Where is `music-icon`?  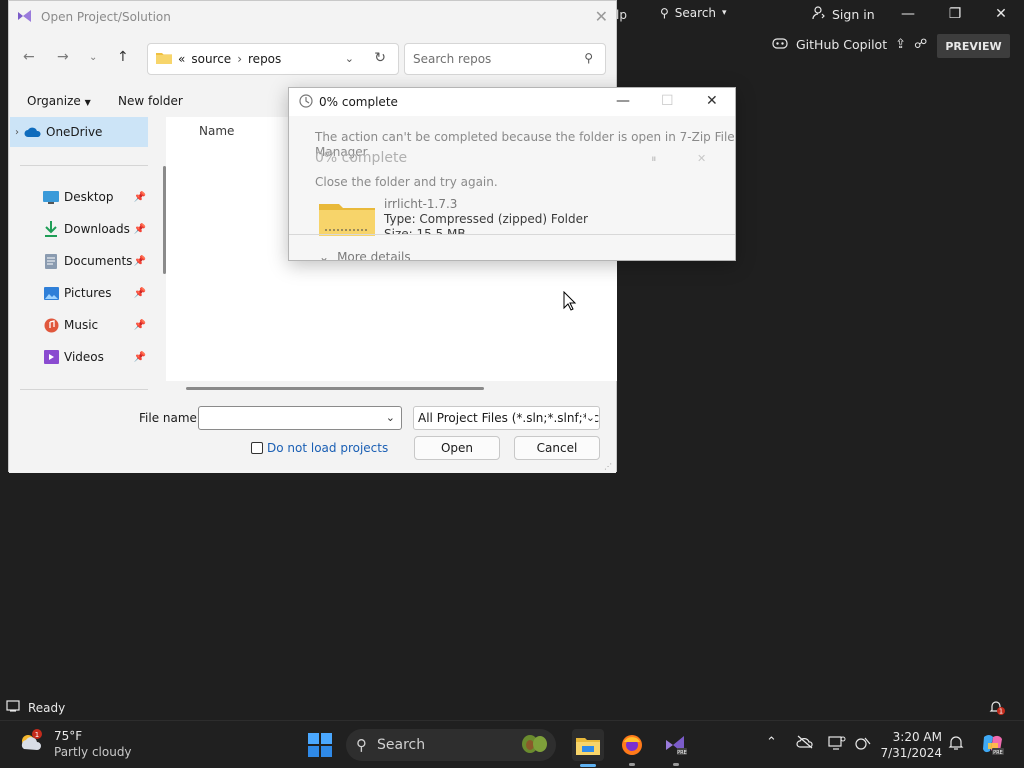 music-icon is located at coordinates (51, 325).